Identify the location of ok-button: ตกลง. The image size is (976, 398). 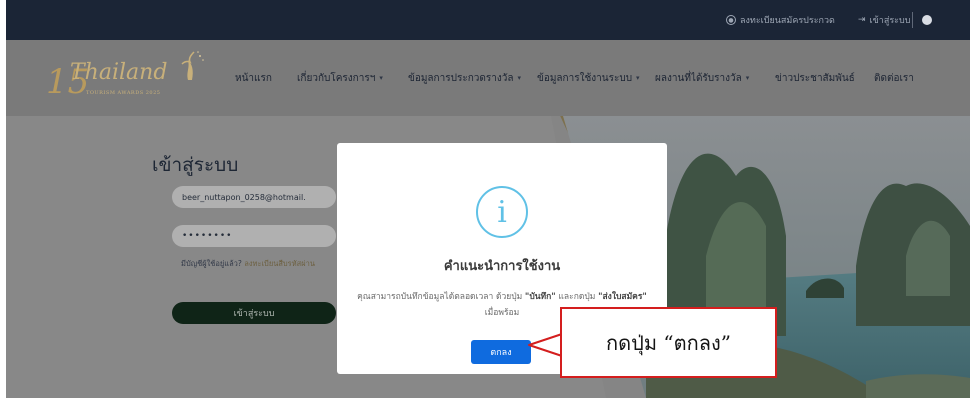
(501, 352).